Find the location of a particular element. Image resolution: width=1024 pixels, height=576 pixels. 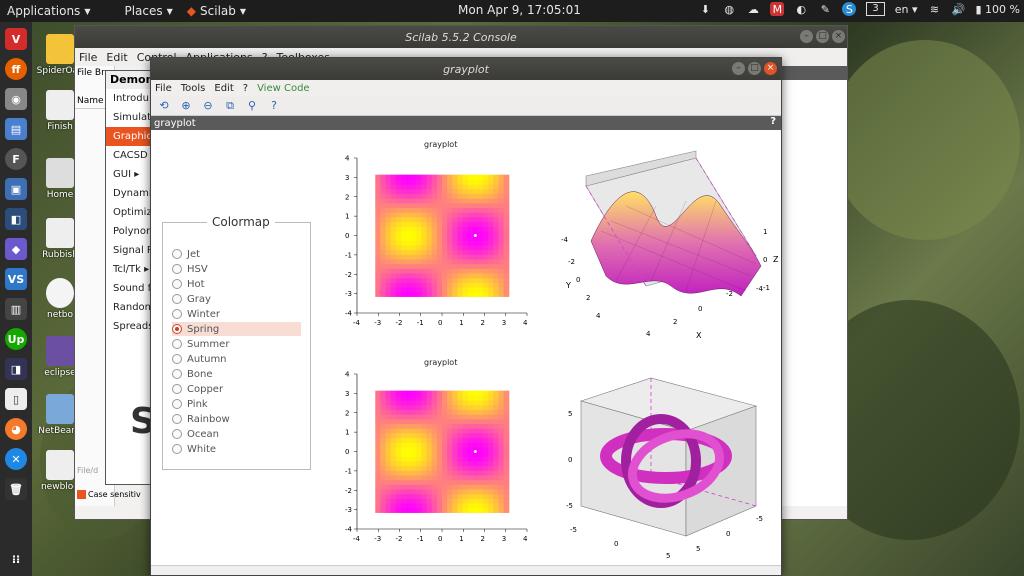

cloud-icon: ☁ is located at coordinates (753, 9).